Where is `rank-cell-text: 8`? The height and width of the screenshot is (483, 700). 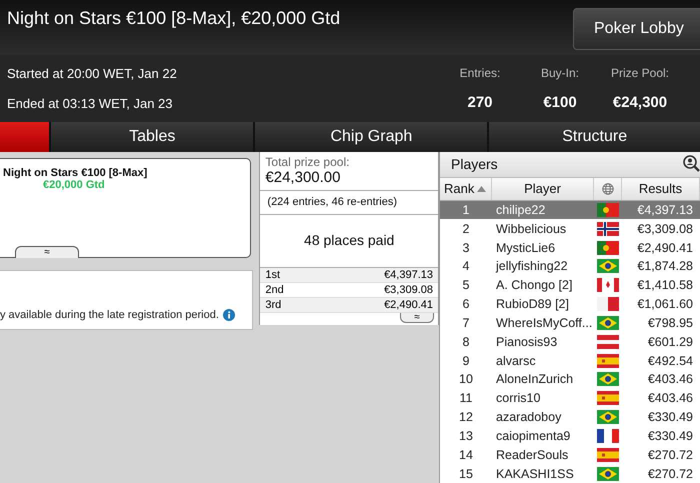
rank-cell-text: 8 is located at coordinates (466, 341).